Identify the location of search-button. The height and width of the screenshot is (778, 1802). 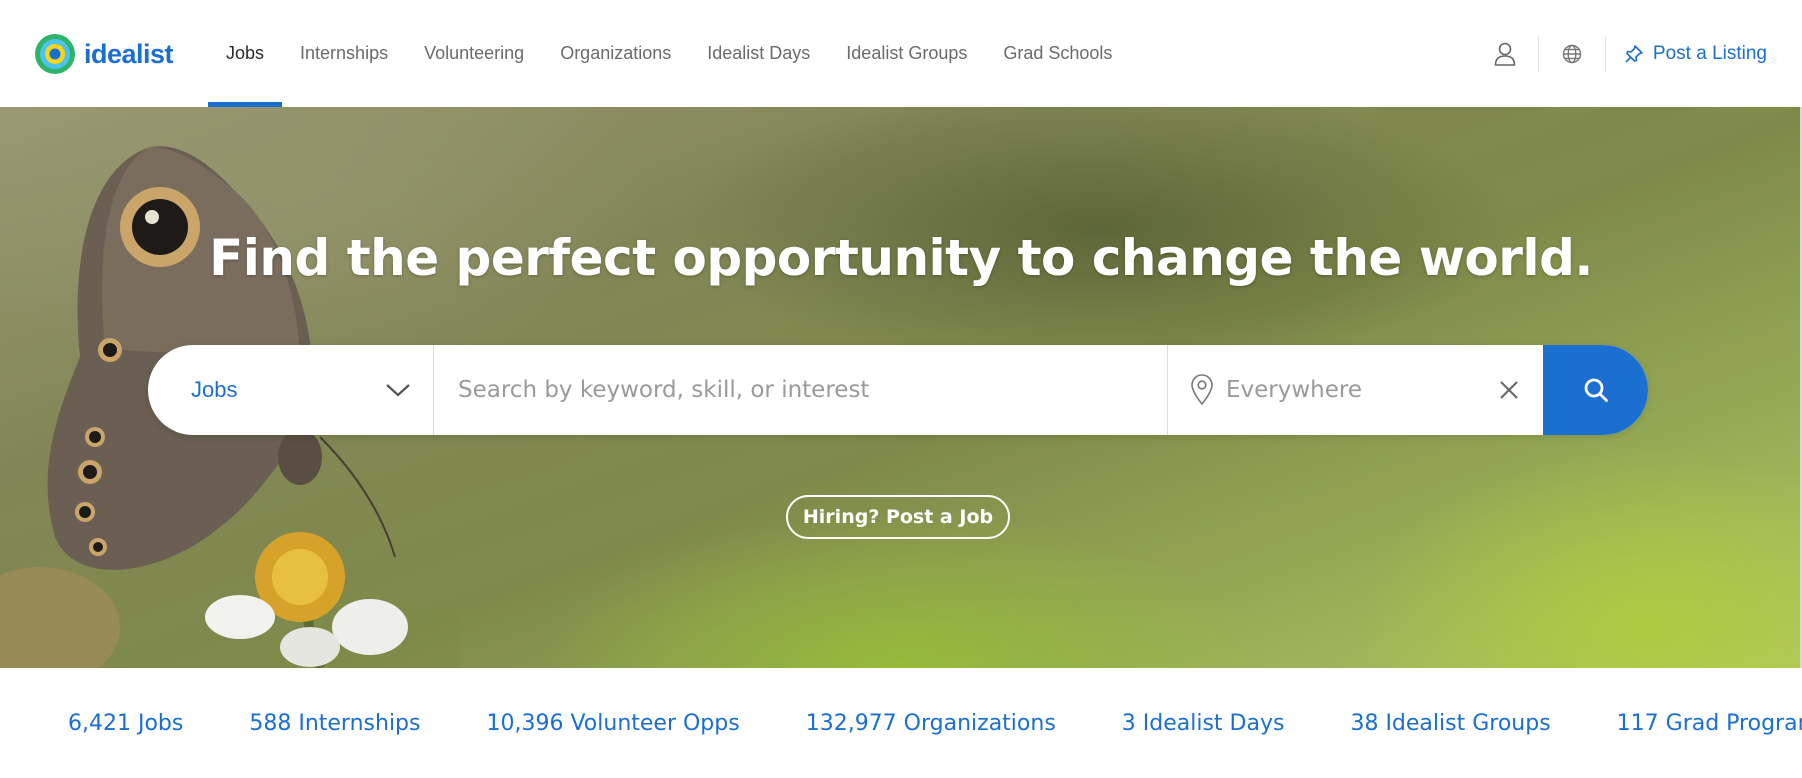
(1595, 390).